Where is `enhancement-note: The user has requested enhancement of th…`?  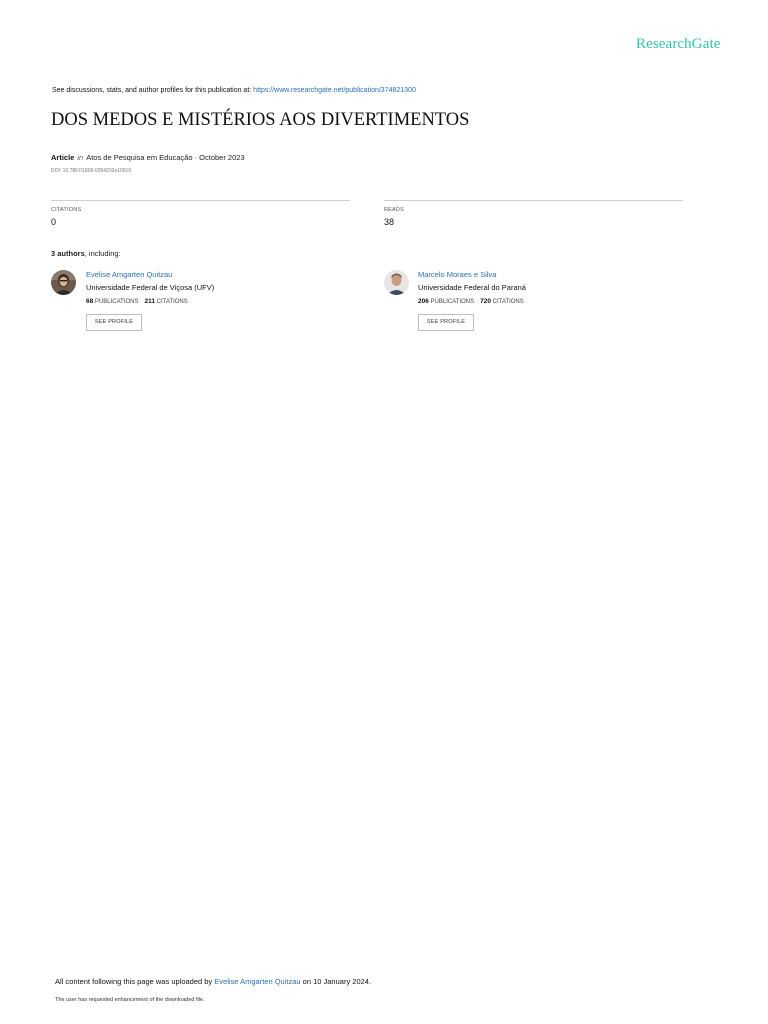
enhancement-note: The user has requested enhancement of th… is located at coordinates (130, 1000).